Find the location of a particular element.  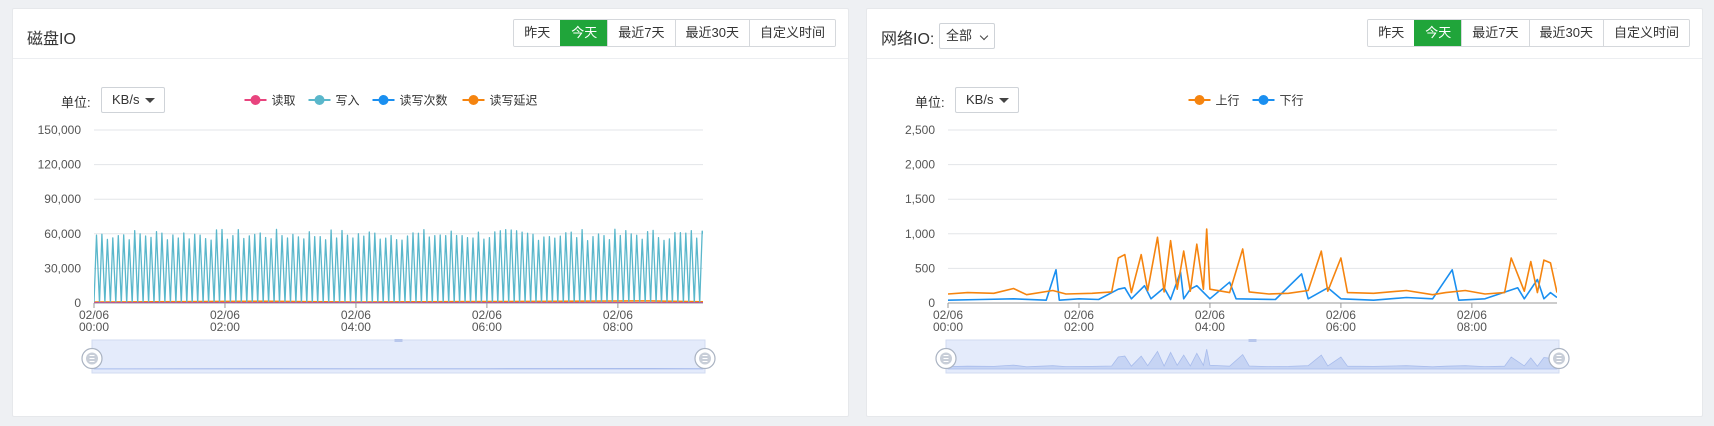

net-y-tick-label: 1,500 is located at coordinates (920, 199).